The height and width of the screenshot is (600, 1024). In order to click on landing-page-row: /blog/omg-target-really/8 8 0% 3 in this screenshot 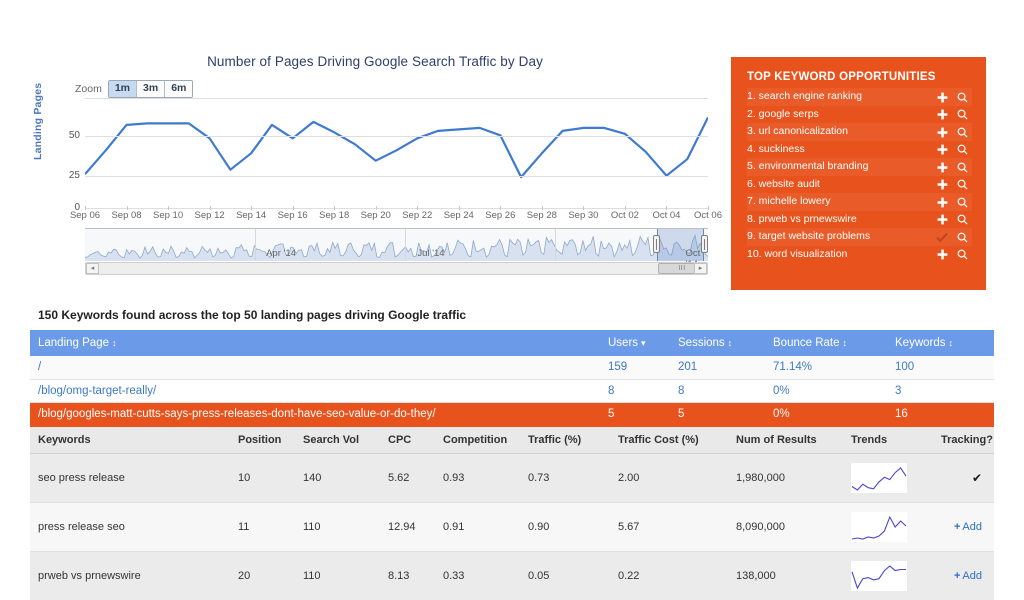, I will do `click(512, 391)`.